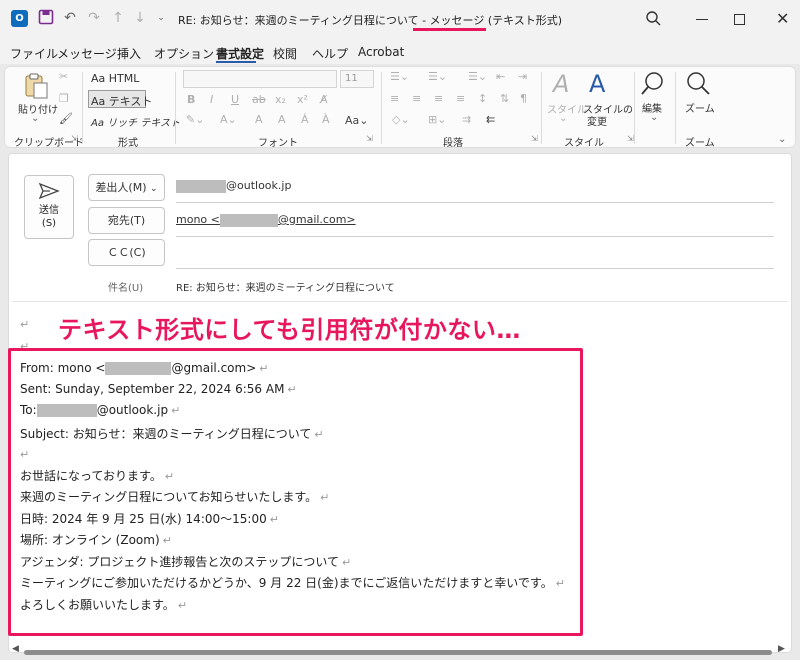 This screenshot has height=660, width=800. Describe the element at coordinates (126, 220) in the screenshot. I see `to-button: 宛先(T)` at that location.